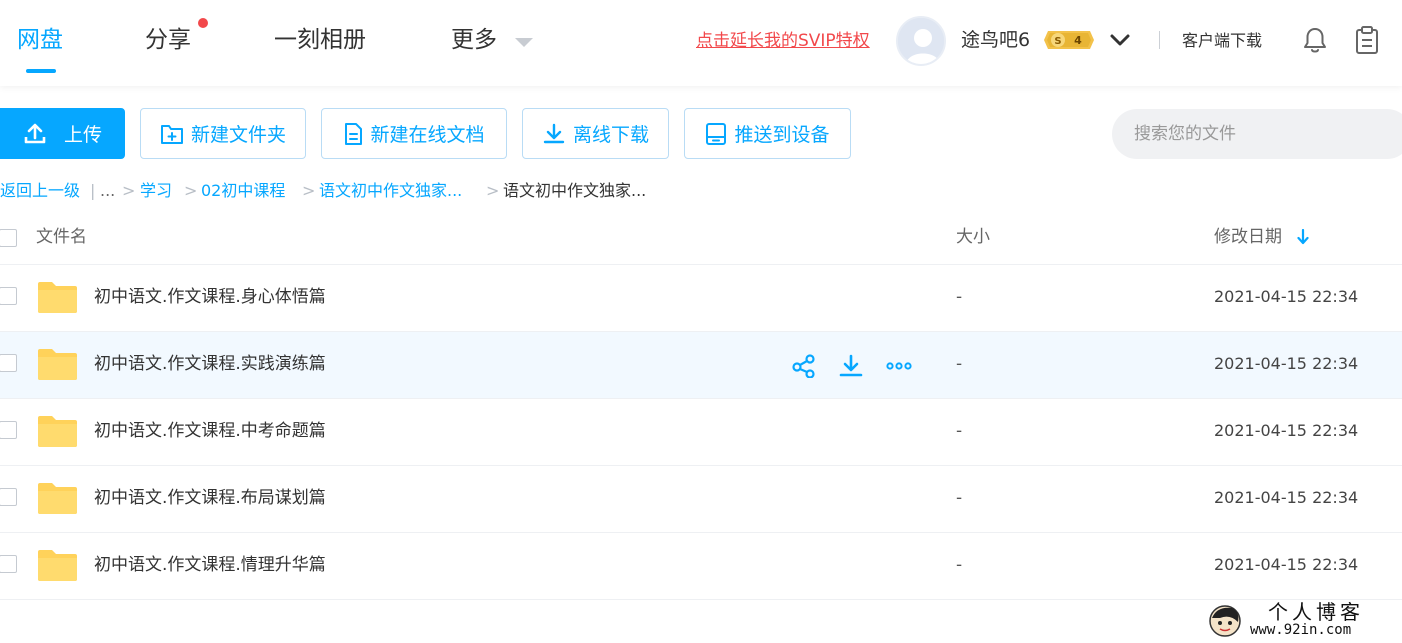 This screenshot has width=1402, height=643. Describe the element at coordinates (171, 134) in the screenshot. I see `new-folder-icon` at that location.